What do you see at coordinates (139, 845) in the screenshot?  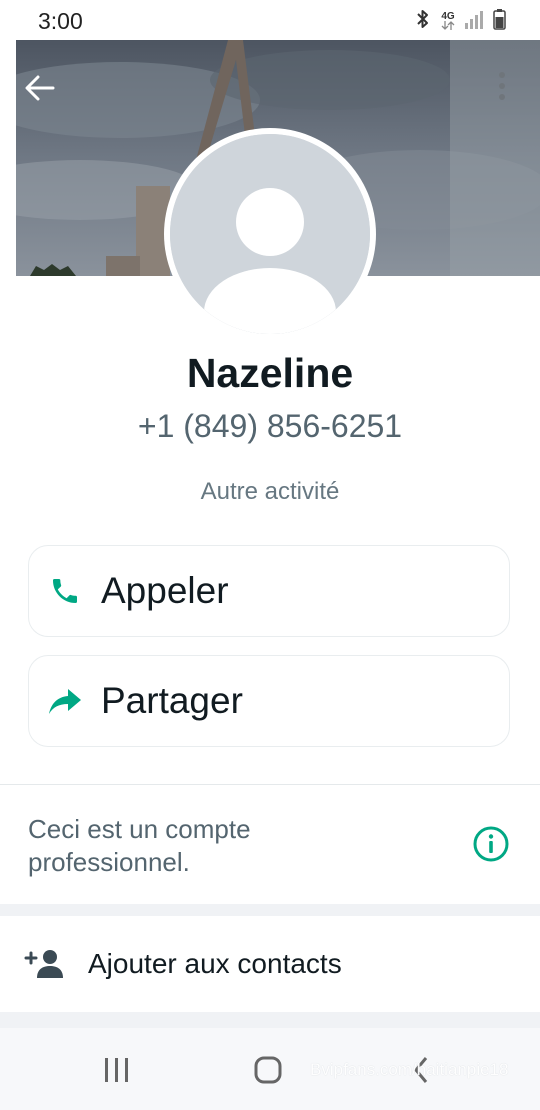 I see `business-notice-text: Ceci est un compte professionnel.` at bounding box center [139, 845].